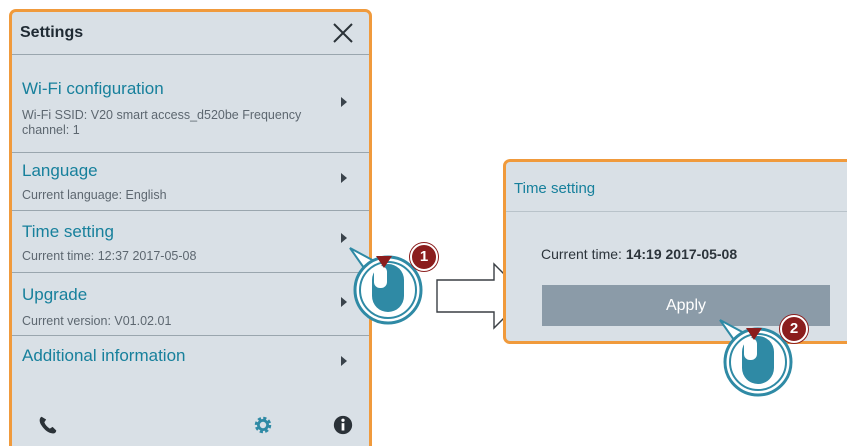 Image resolution: width=847 pixels, height=446 pixels. What do you see at coordinates (424, 257) in the screenshot?
I see `step-badge-1: 1` at bounding box center [424, 257].